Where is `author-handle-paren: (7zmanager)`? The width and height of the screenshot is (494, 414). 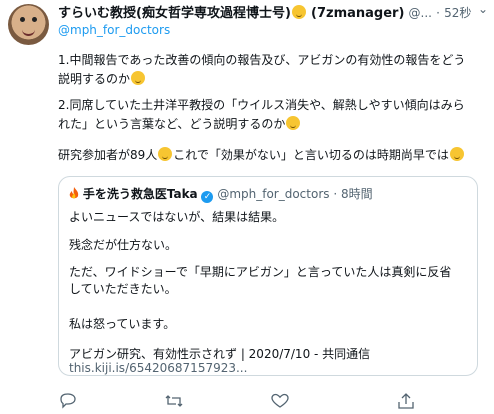 author-handle-paren: (7zmanager) is located at coordinates (357, 13).